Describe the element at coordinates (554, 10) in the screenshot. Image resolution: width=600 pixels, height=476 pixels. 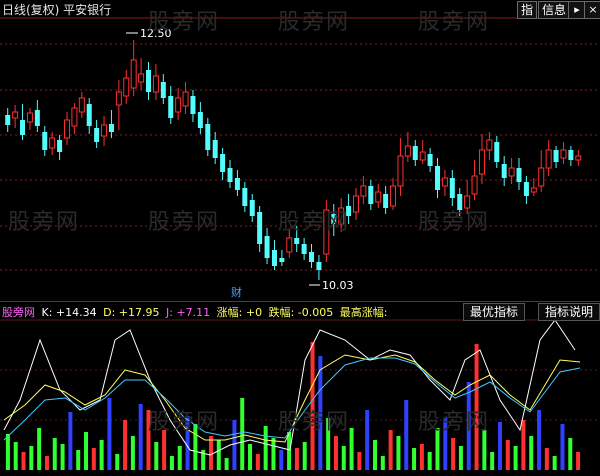
I see `info-button: 信息` at that location.